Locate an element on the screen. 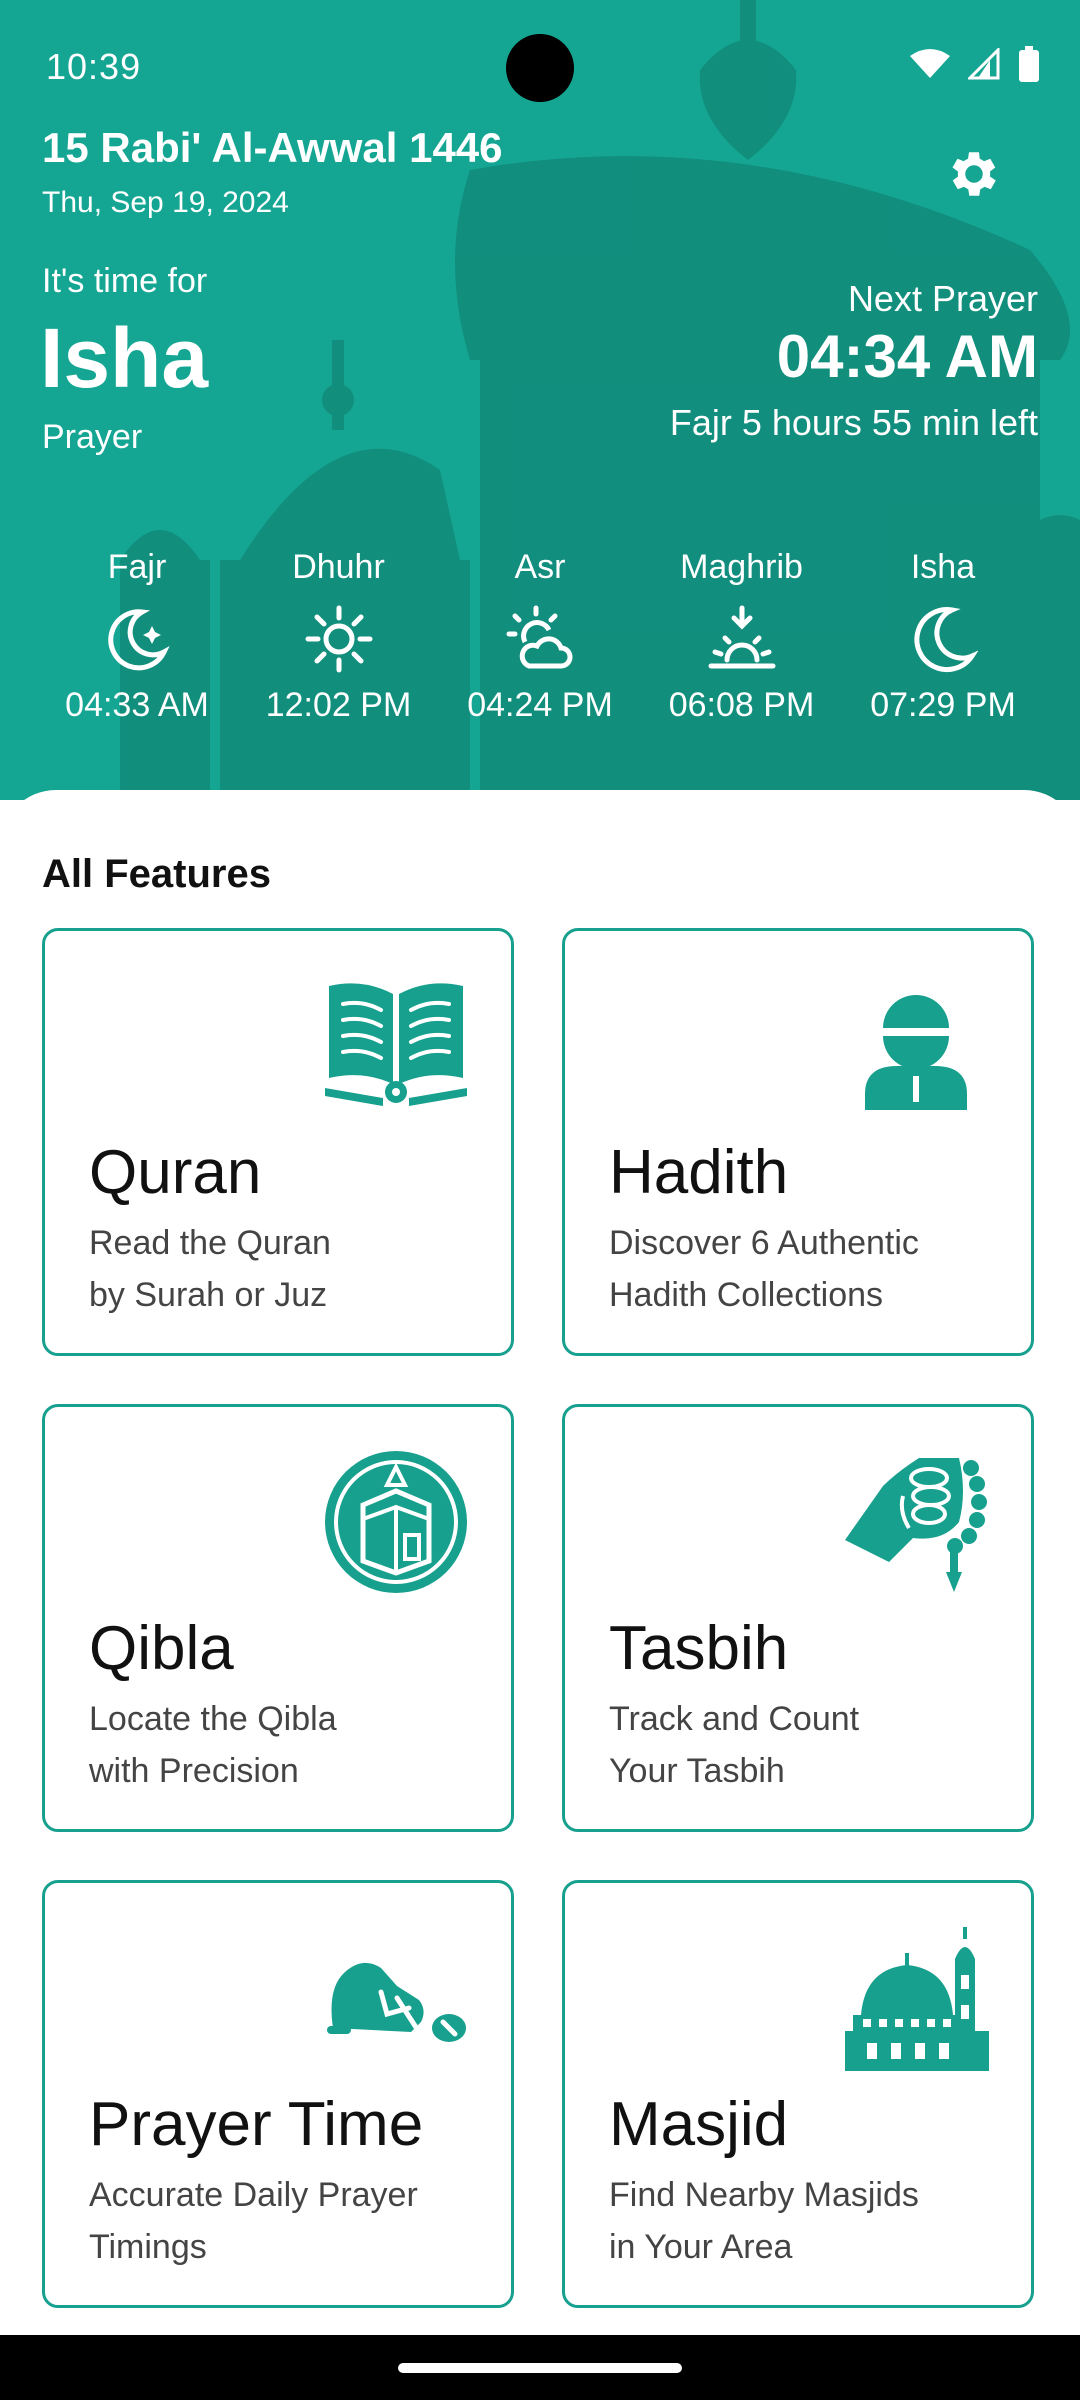  card-description-line: Your Tasbih is located at coordinates (697, 1771).